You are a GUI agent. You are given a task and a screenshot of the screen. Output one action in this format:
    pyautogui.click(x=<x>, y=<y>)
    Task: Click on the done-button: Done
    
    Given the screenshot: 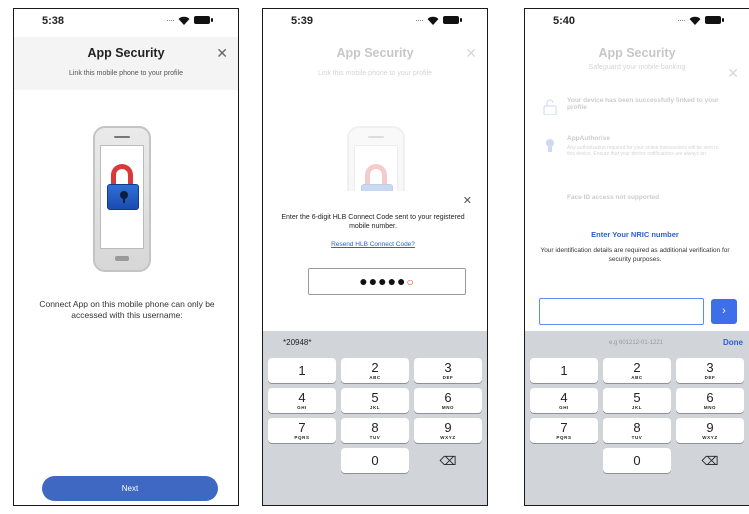 What is the action you would take?
    pyautogui.click(x=733, y=342)
    